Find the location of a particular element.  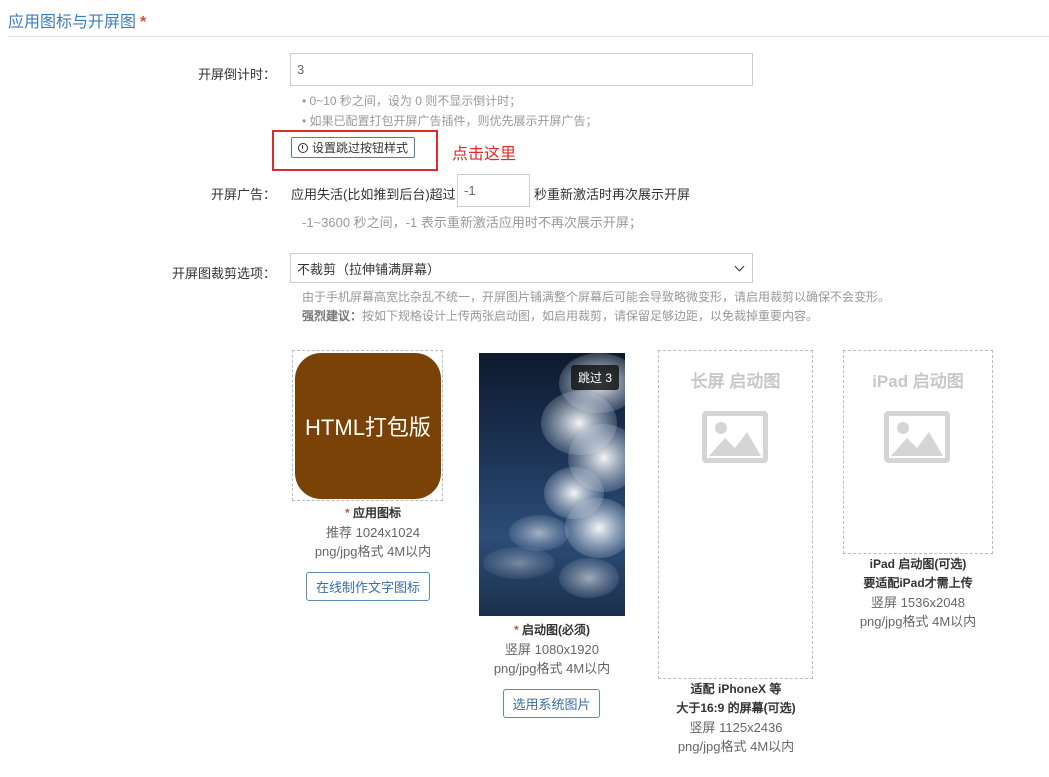

splash-image: 跳过 3 is located at coordinates (552, 484).